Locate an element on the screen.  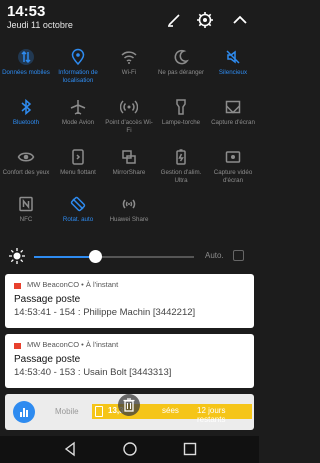
toggle-label: Silencieux is located at coordinates (233, 72).